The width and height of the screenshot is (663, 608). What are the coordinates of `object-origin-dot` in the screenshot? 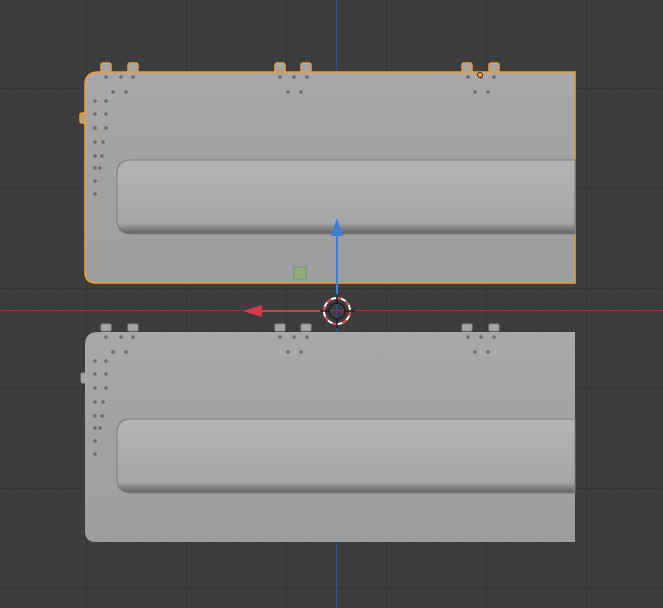 It's located at (479, 75).